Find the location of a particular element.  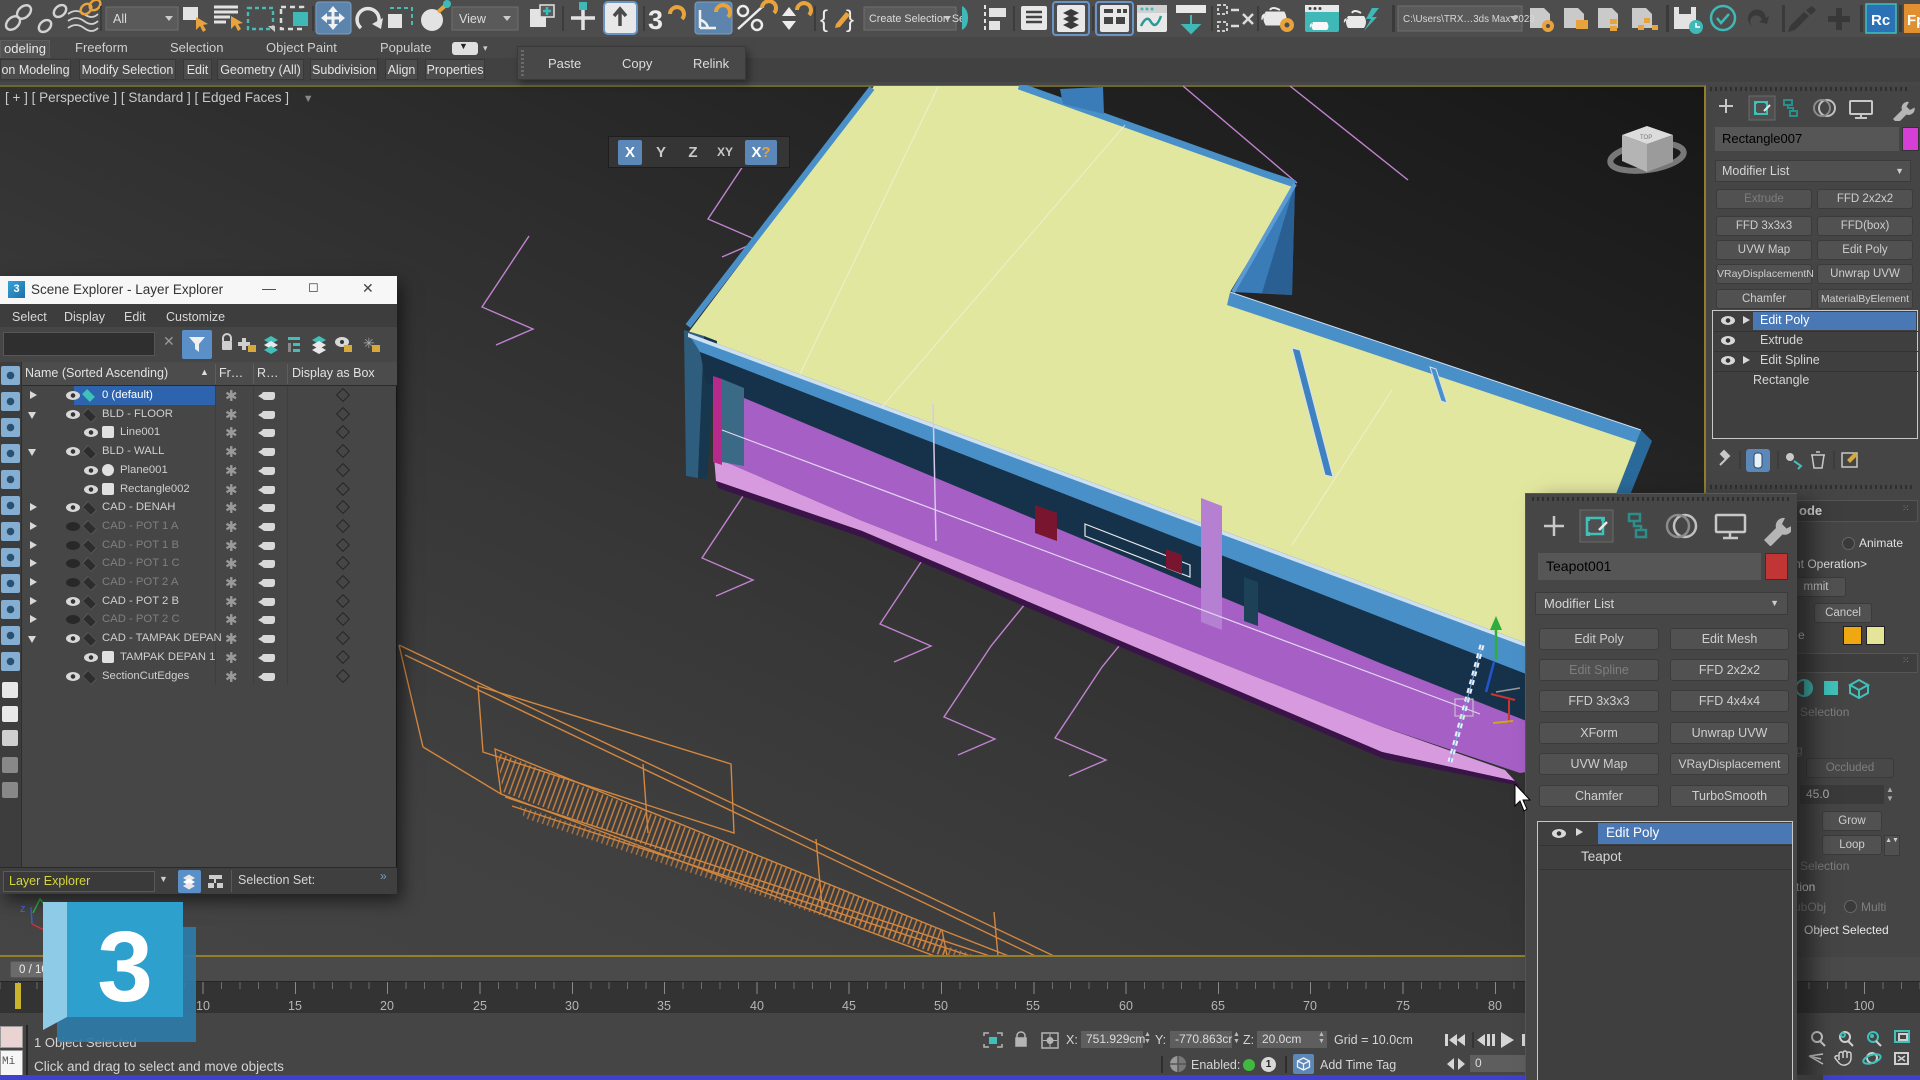

svg-text: z is located at coordinates (23, 909).